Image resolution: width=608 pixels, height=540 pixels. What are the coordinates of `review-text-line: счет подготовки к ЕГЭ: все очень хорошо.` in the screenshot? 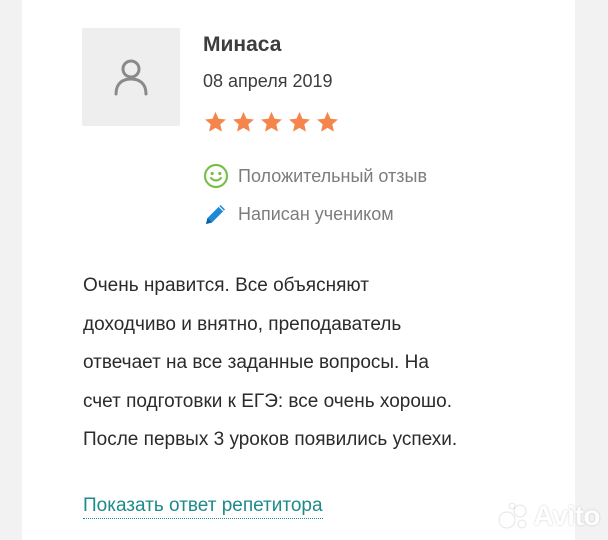 It's located at (267, 401).